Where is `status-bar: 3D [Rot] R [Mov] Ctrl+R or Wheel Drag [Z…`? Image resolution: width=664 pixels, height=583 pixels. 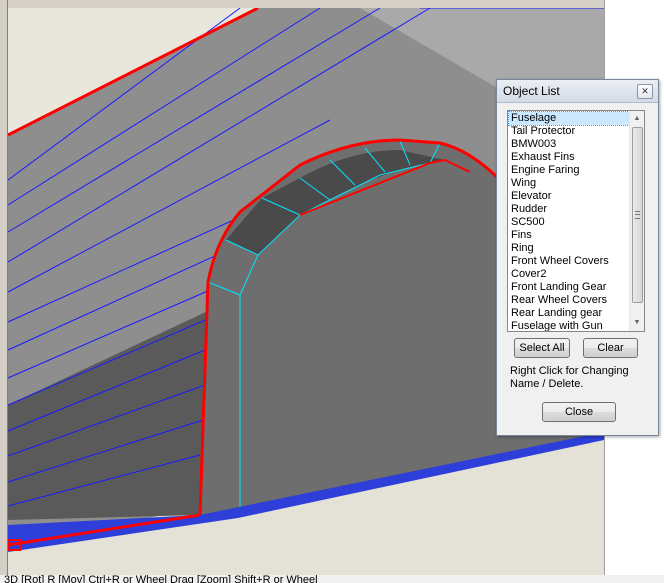
status-bar: 3D [Rot] R [Mov] Ctrl+R or Wheel Drag [Z… is located at coordinates (332, 579).